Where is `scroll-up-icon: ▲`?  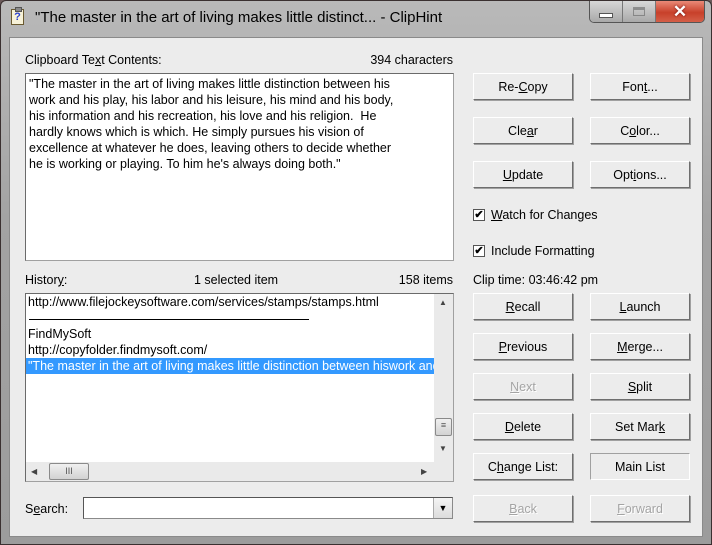 scroll-up-icon: ▲ is located at coordinates (443, 302).